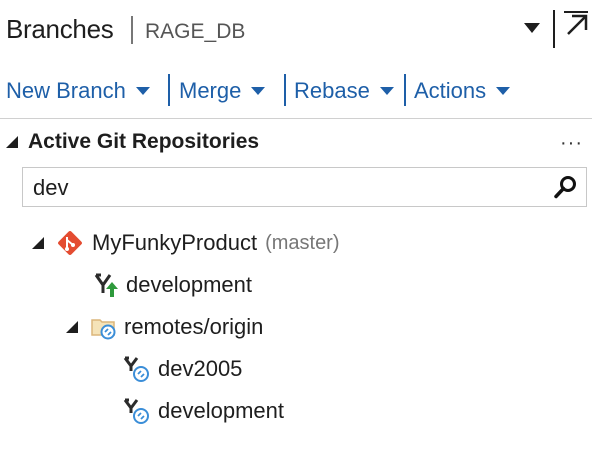 The width and height of the screenshot is (592, 453). I want to click on remote-group-name: remotes/origin, so click(194, 326).